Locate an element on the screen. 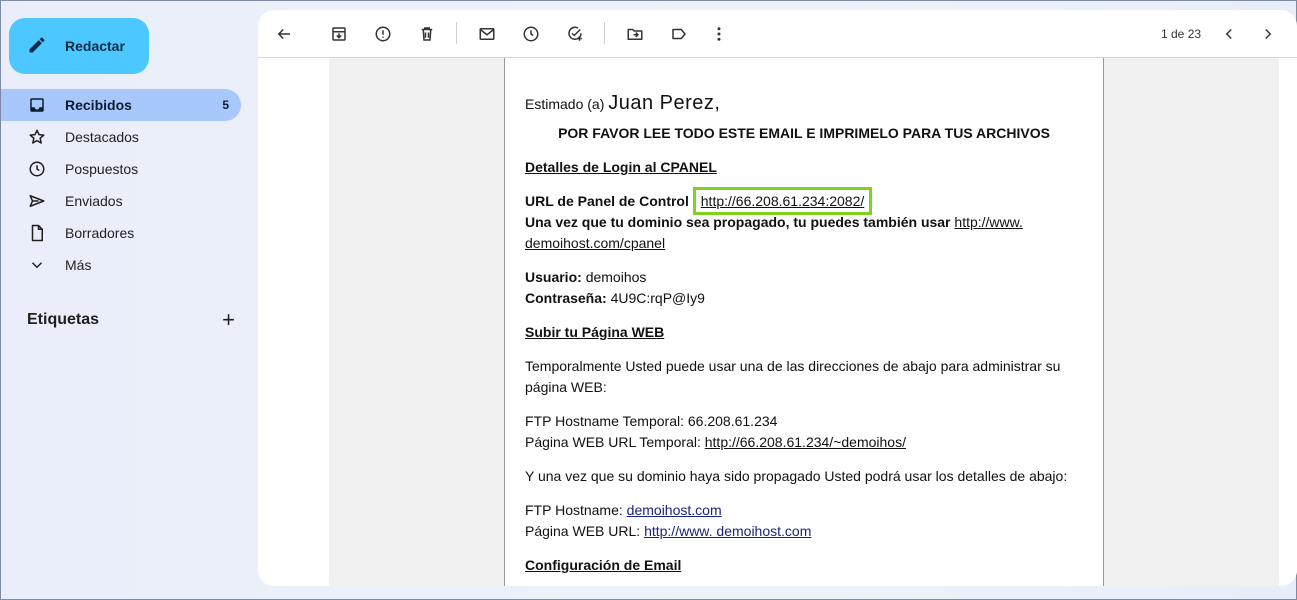 The width and height of the screenshot is (1297, 600). compose-label: Redactar is located at coordinates (95, 46).